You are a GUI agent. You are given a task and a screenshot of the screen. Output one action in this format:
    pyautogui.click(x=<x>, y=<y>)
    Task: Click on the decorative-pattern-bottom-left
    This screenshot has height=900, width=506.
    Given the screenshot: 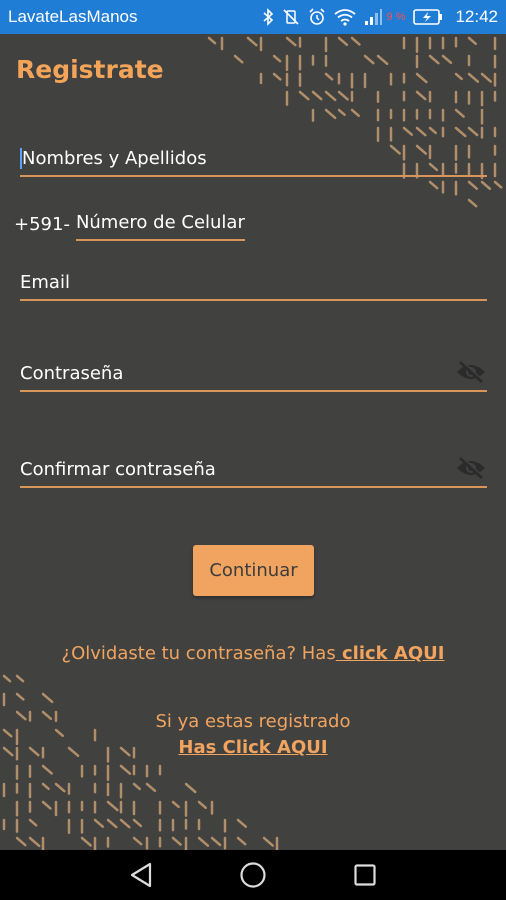 What is the action you would take?
    pyautogui.click(x=140, y=762)
    